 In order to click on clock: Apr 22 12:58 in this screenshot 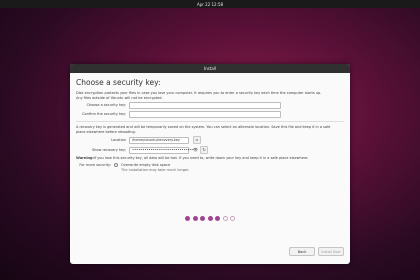, I will do `click(210, 4)`.